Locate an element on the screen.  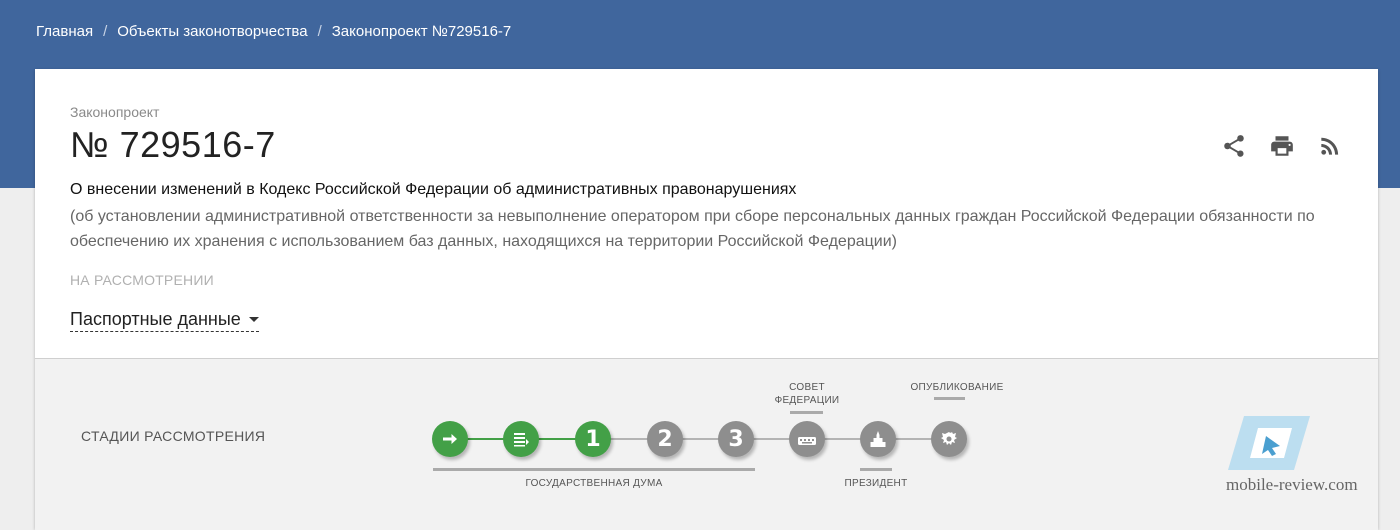
council-bracket is located at coordinates (806, 412).